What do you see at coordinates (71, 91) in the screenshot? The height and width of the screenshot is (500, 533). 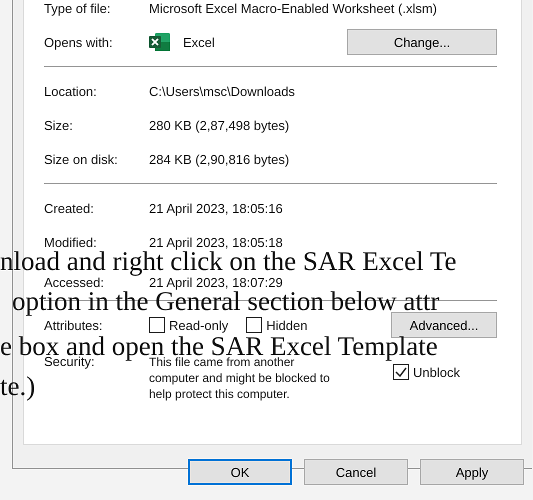 I see `field-label: Location:` at bounding box center [71, 91].